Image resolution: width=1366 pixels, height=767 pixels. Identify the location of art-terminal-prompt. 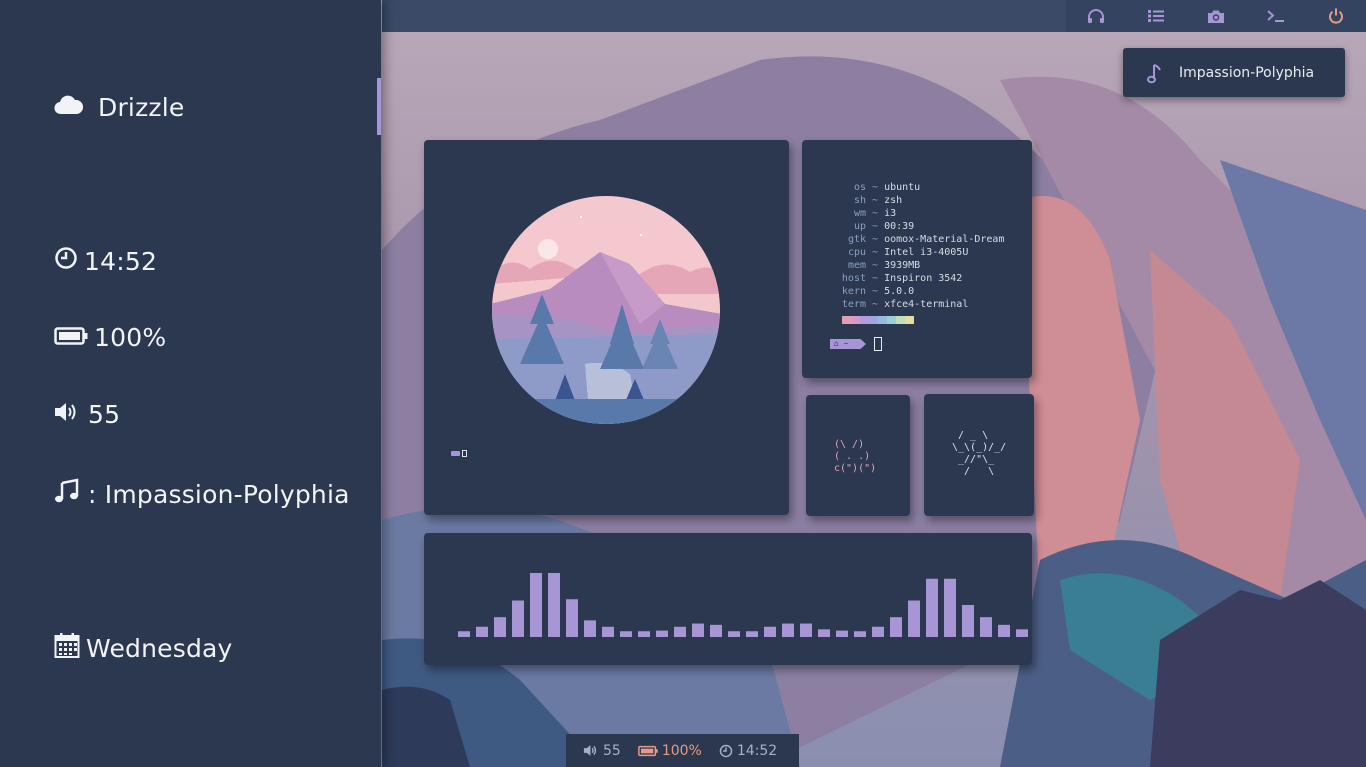
(459, 453).